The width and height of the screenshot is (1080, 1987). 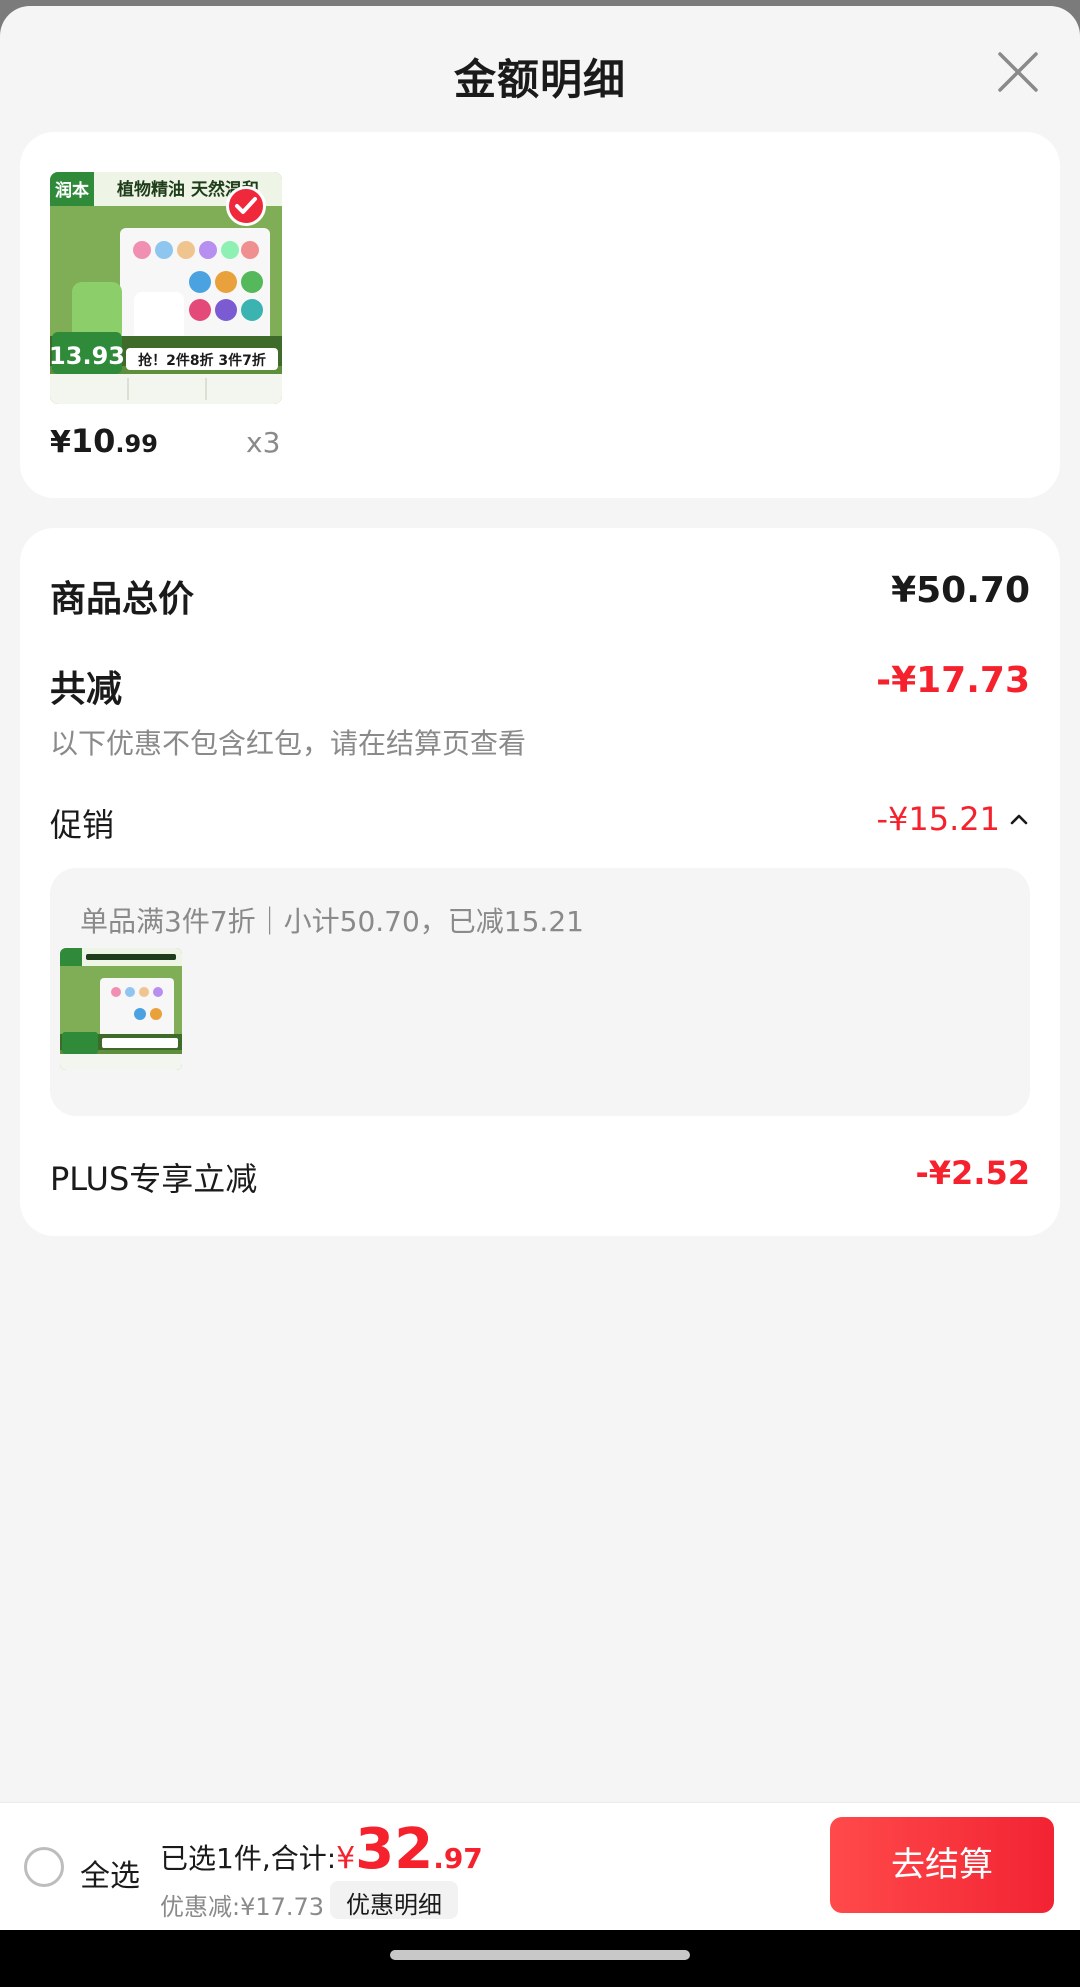 What do you see at coordinates (942, 1865) in the screenshot?
I see `checkout-button: 去结算` at bounding box center [942, 1865].